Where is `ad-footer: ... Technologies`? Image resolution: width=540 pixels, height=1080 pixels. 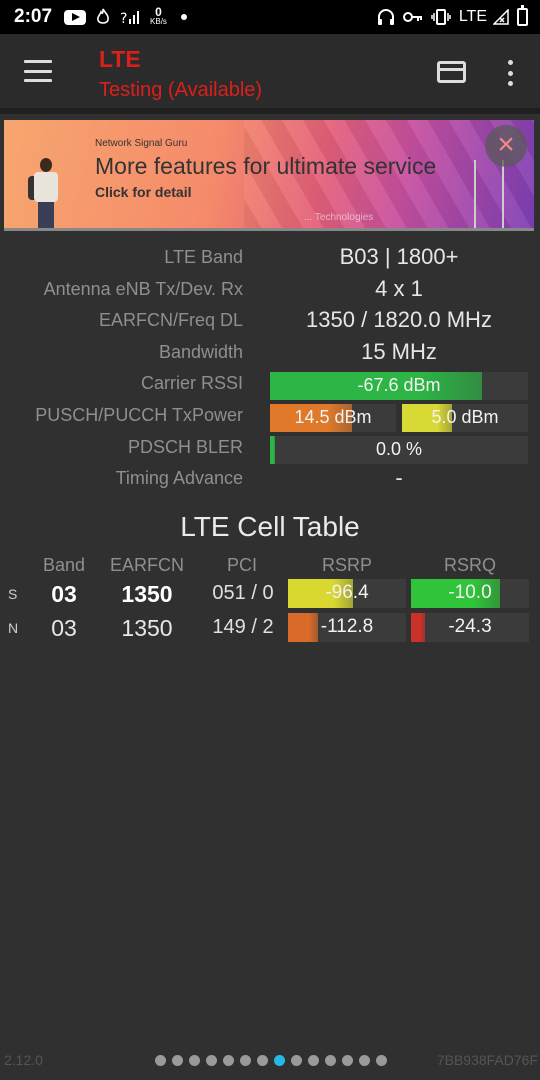 ad-footer: ... Technologies is located at coordinates (339, 217).